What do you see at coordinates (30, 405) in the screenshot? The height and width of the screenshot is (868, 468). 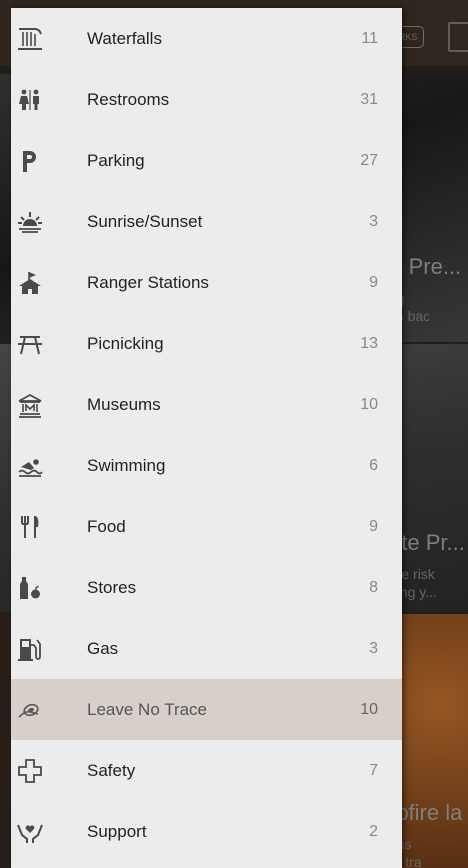 I see `museum-icon` at bounding box center [30, 405].